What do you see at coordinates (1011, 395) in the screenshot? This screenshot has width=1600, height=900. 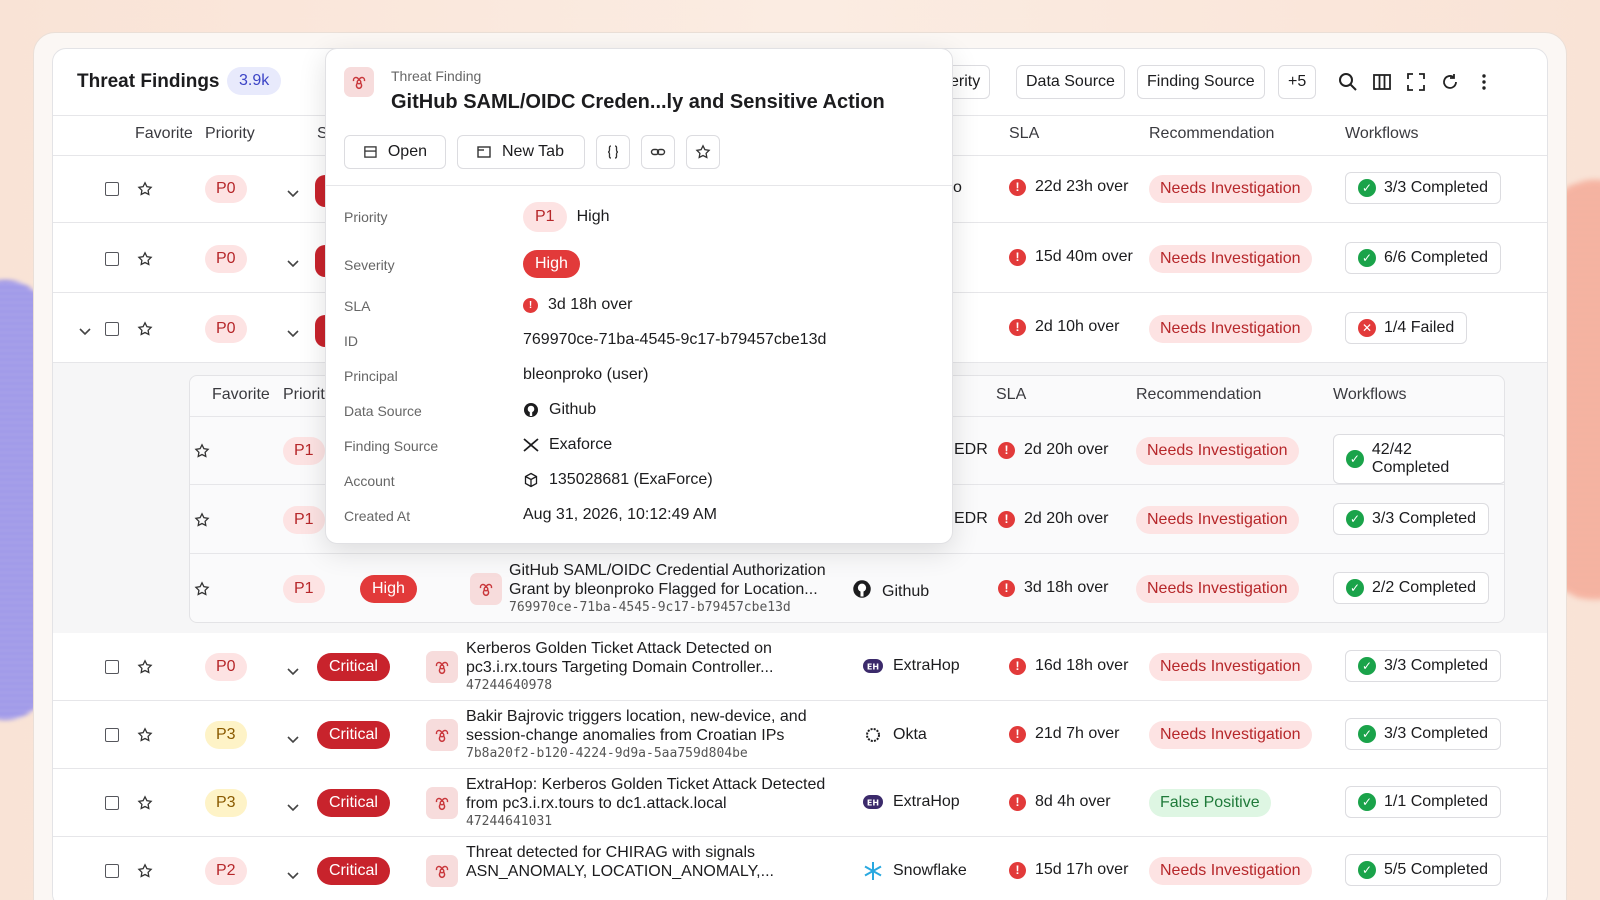 I see `nested-column-sla: SLA` at bounding box center [1011, 395].